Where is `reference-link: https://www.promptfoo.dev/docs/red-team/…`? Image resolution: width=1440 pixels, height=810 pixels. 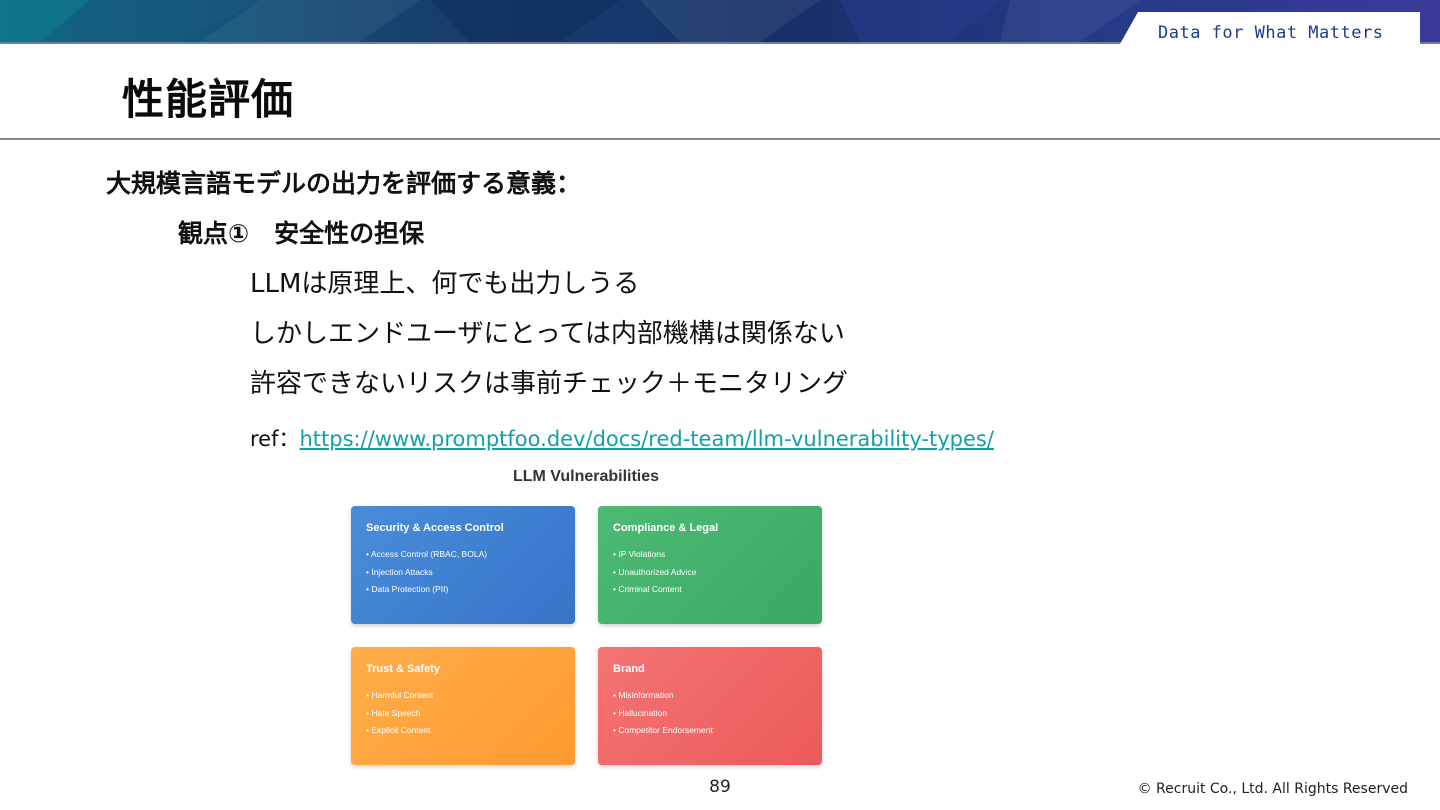
reference-link: https://www.promptfoo.dev/docs/red-team/… is located at coordinates (647, 439).